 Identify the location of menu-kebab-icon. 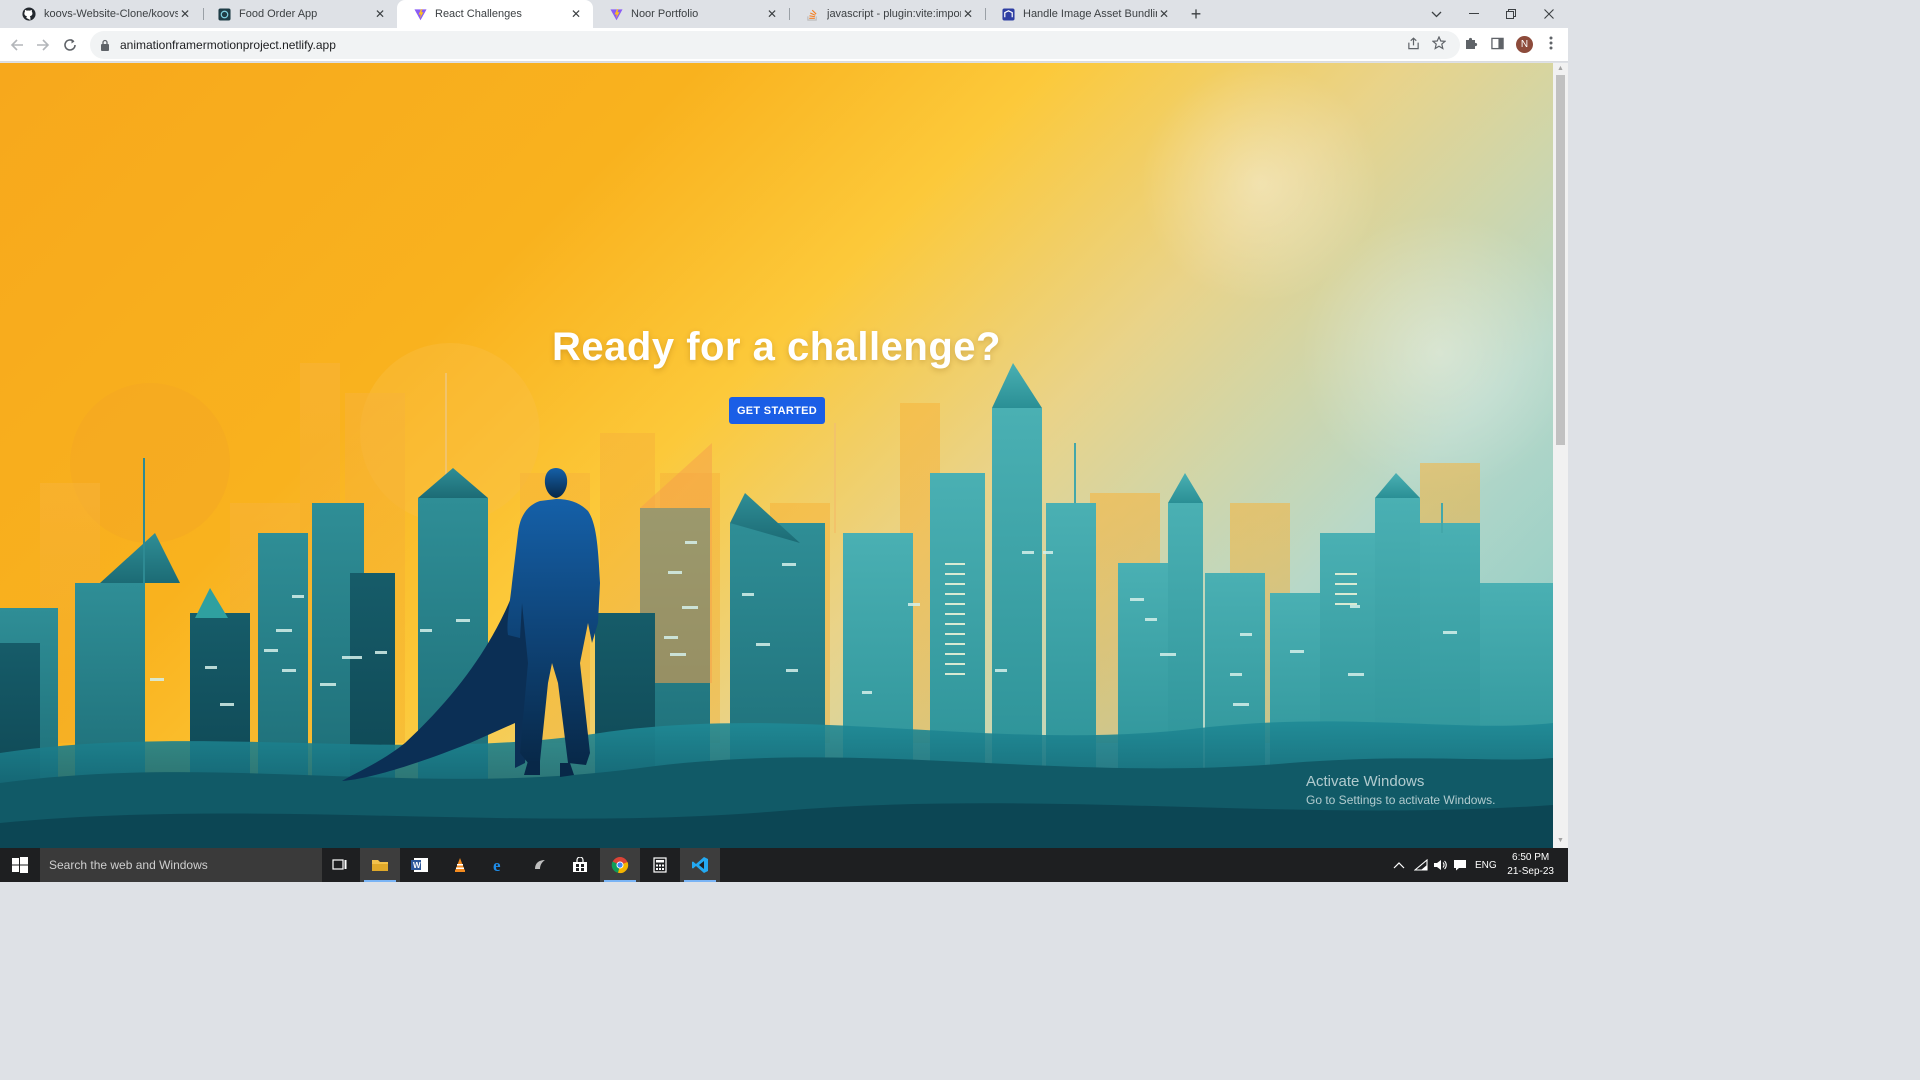
(1551, 43).